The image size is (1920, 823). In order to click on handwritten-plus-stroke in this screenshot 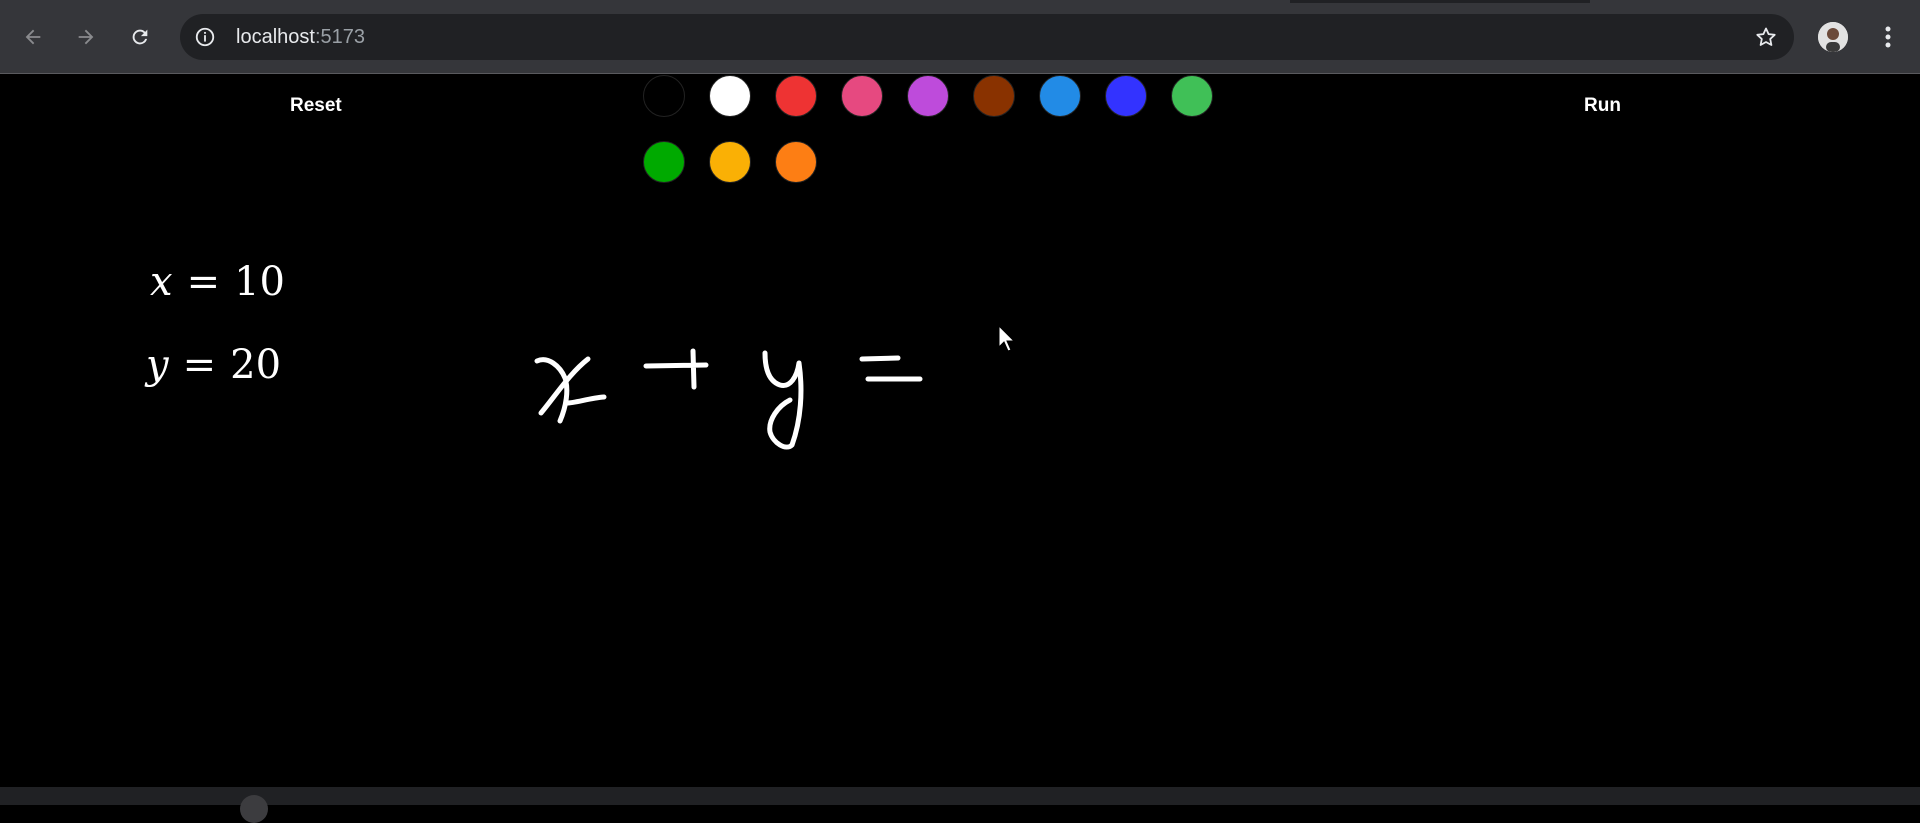, I will do `click(676, 369)`.